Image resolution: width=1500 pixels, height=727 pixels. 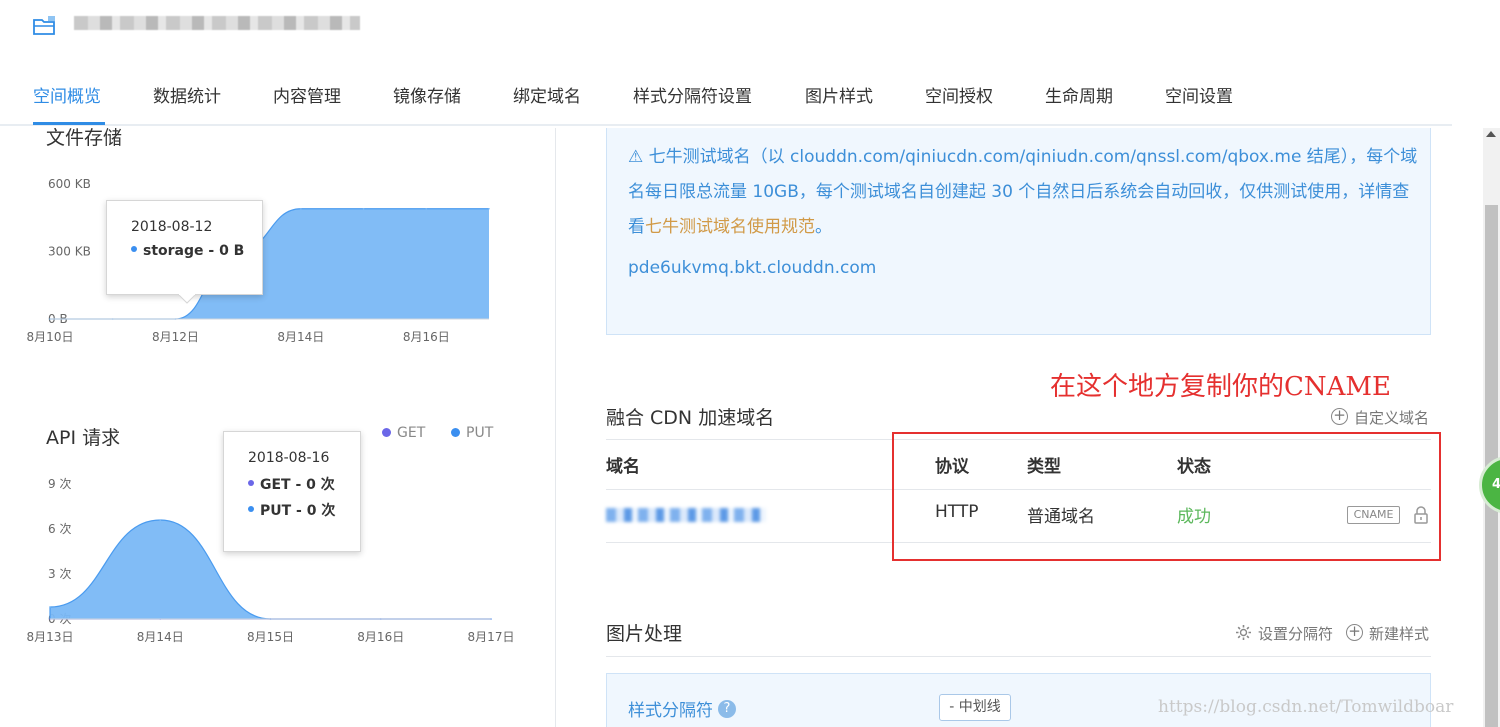 I want to click on x-tick-label: 8月17日, so click(x=491, y=637).